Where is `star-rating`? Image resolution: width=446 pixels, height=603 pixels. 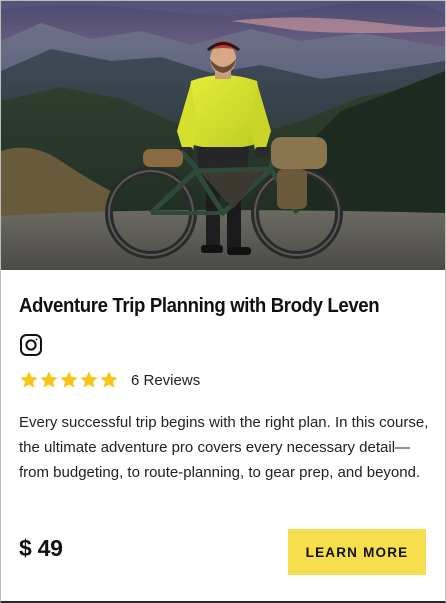 star-rating is located at coordinates (69, 380).